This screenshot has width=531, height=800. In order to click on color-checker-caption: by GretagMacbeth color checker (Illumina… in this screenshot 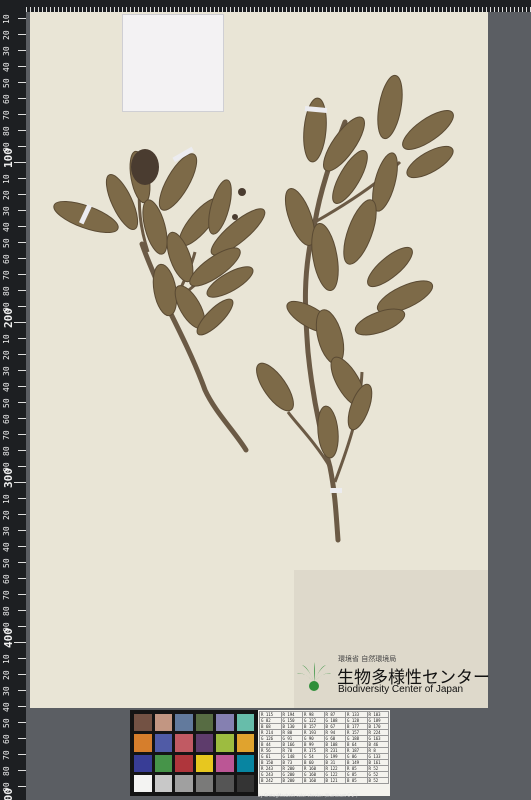, I will do `click(308, 795)`.